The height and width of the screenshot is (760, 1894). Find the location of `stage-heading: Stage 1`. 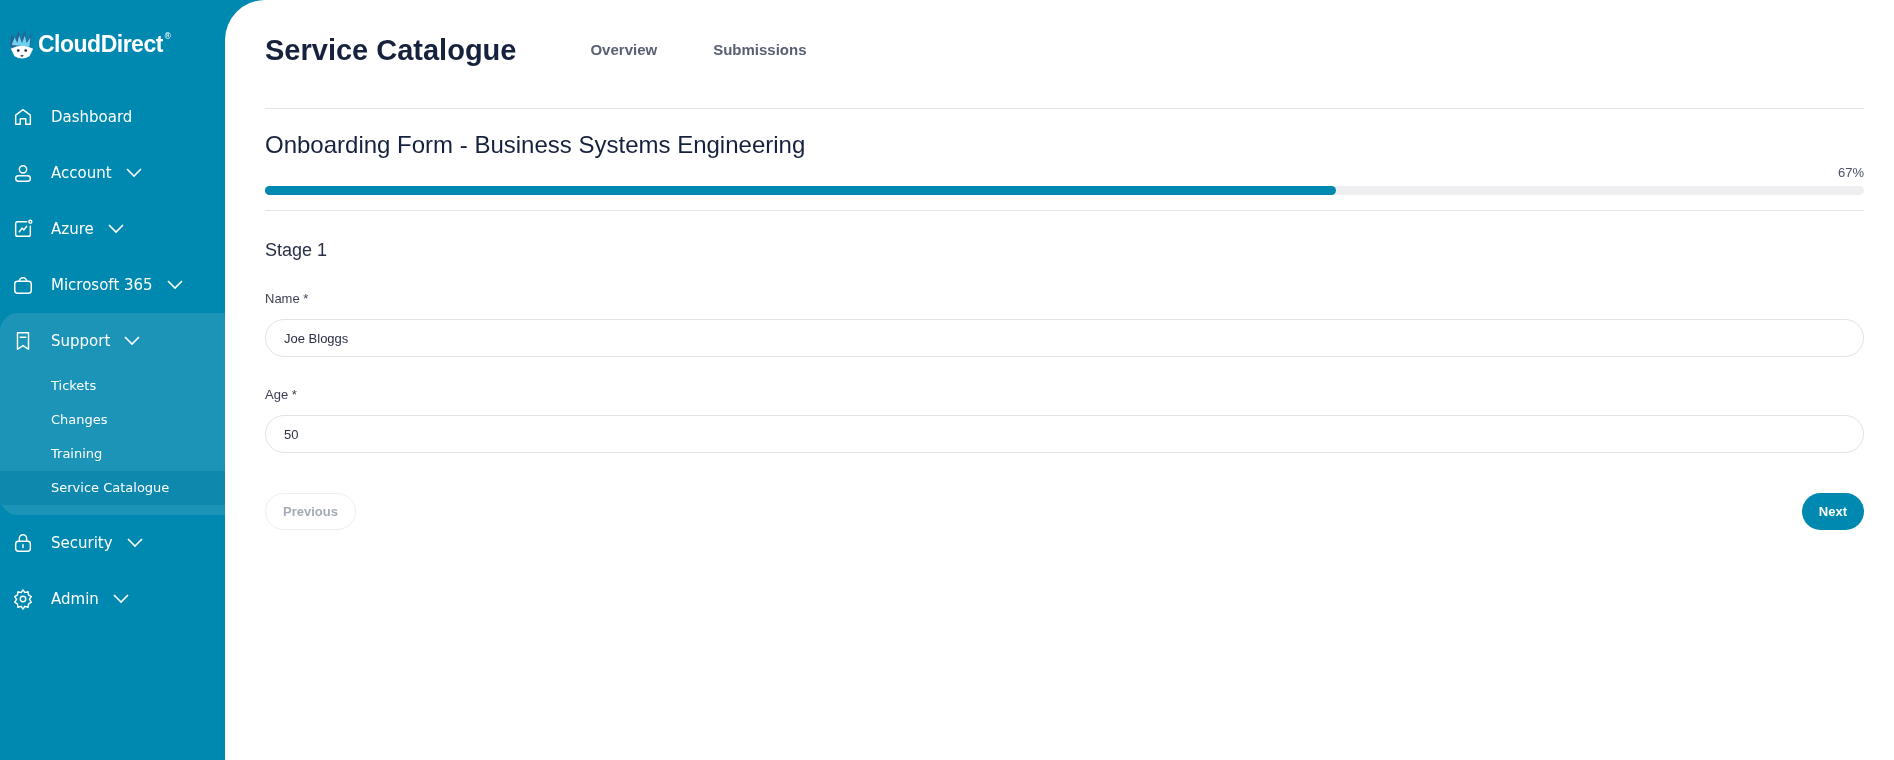

stage-heading: Stage 1 is located at coordinates (297, 250).